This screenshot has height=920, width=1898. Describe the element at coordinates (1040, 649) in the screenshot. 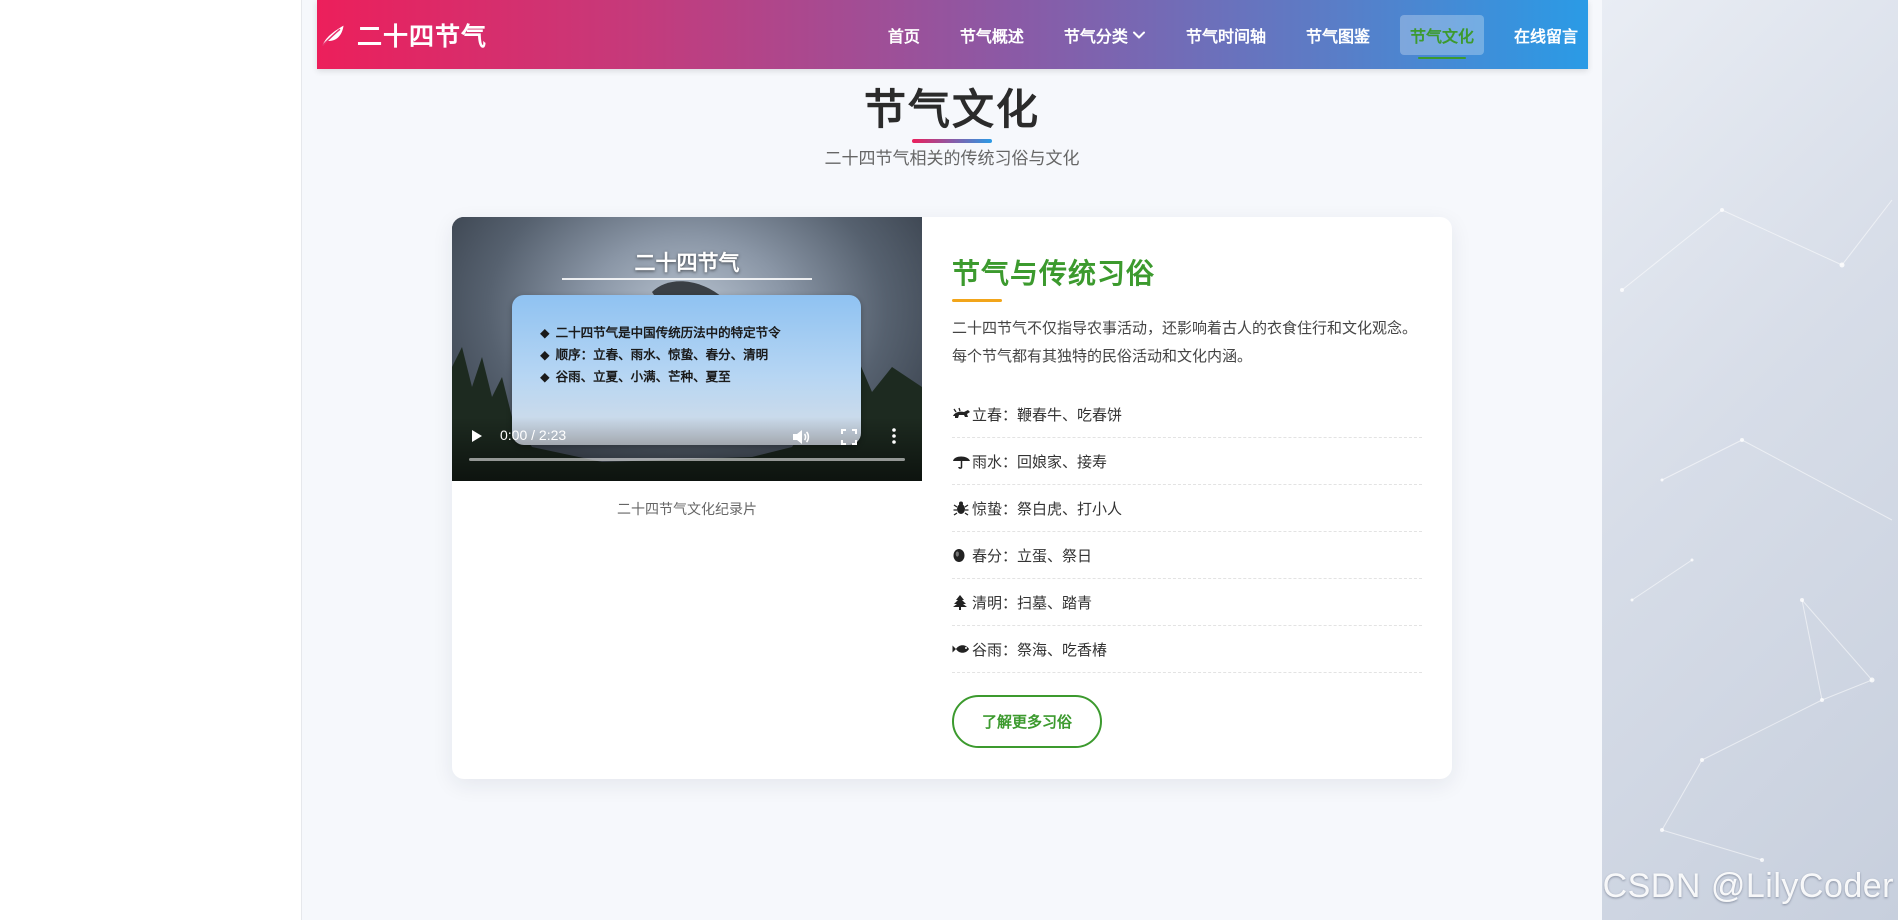

I see `list-item-text: 谷雨：祭海、吃香椿` at that location.